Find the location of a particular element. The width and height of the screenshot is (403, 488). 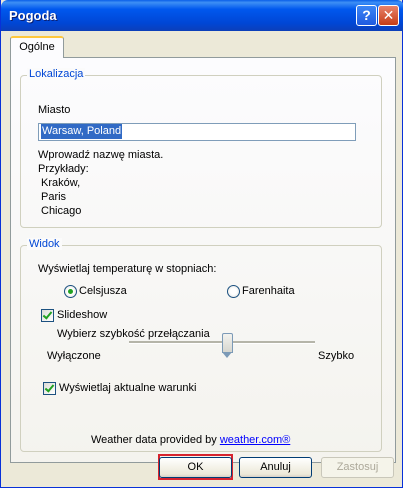

fahrenheit-label: Farenhaita is located at coordinates (268, 291).